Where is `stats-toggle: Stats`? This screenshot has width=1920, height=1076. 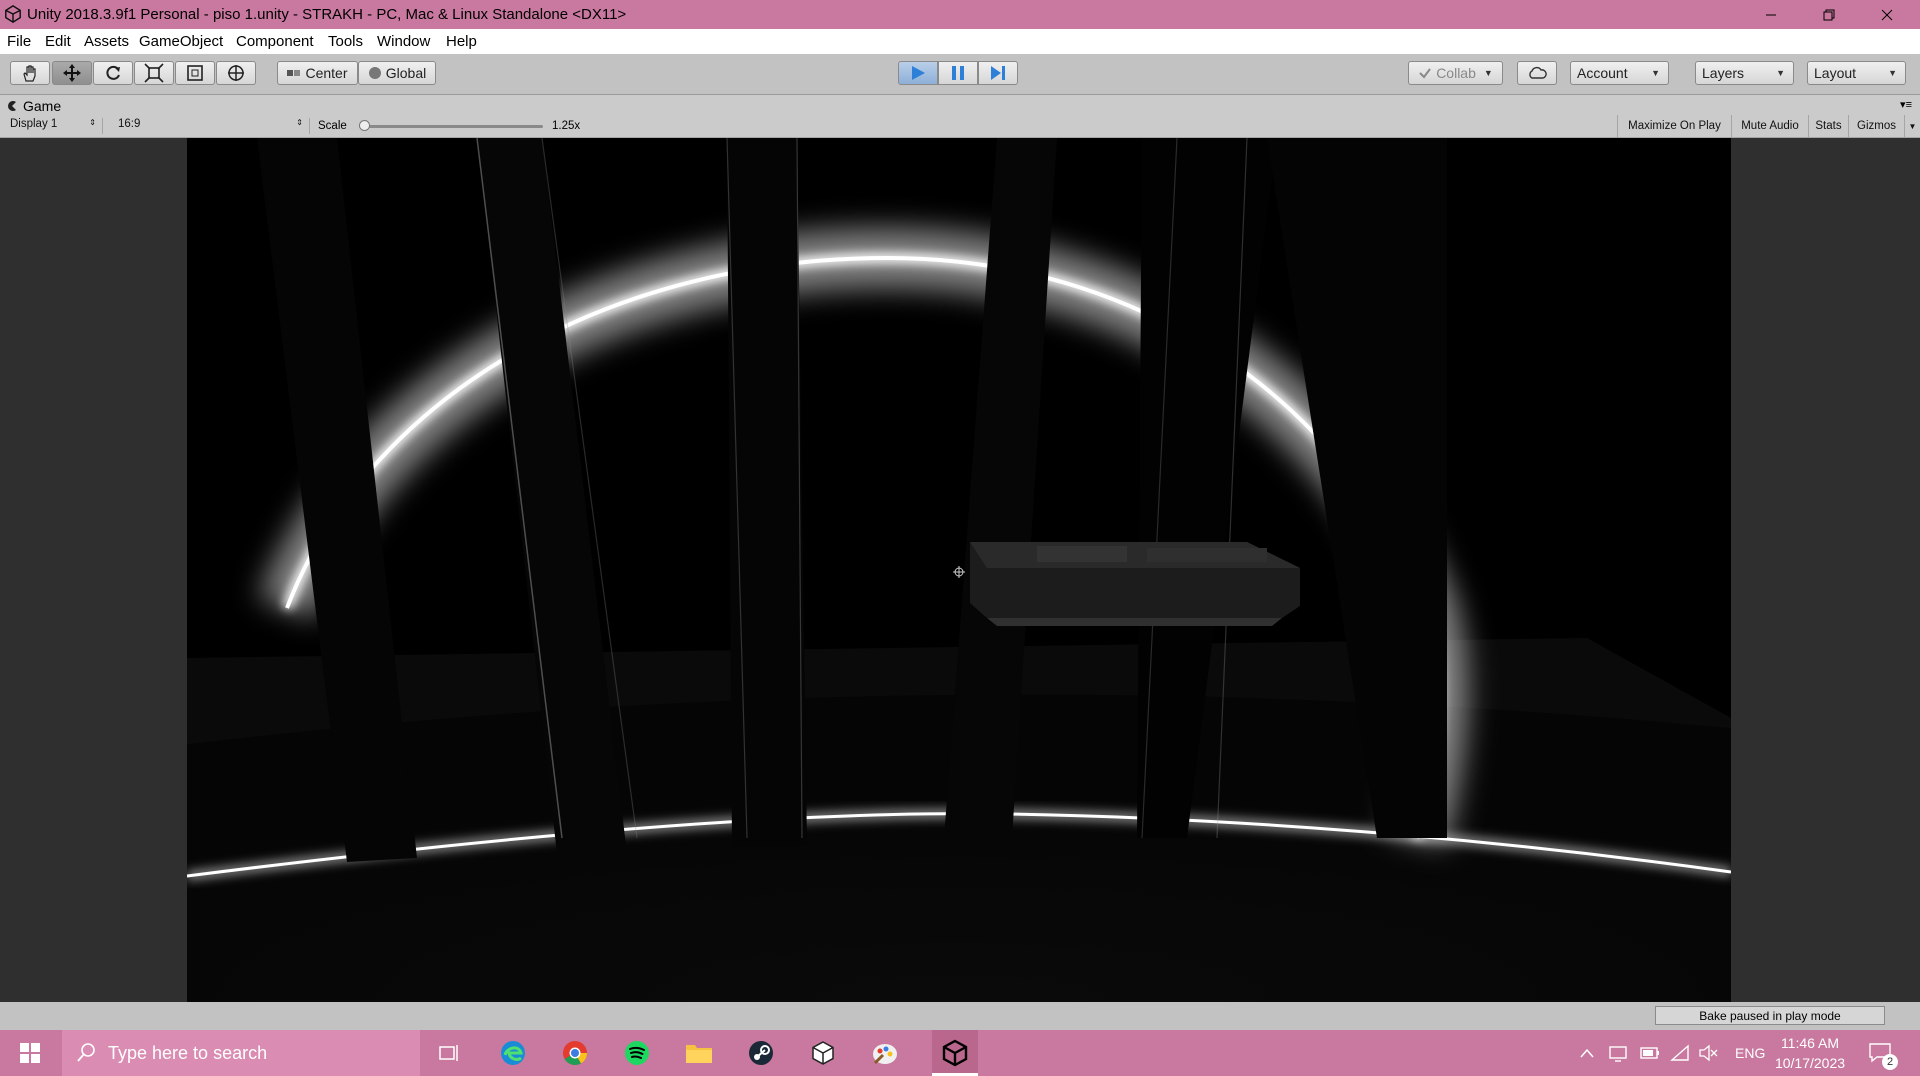 stats-toggle: Stats is located at coordinates (1828, 126).